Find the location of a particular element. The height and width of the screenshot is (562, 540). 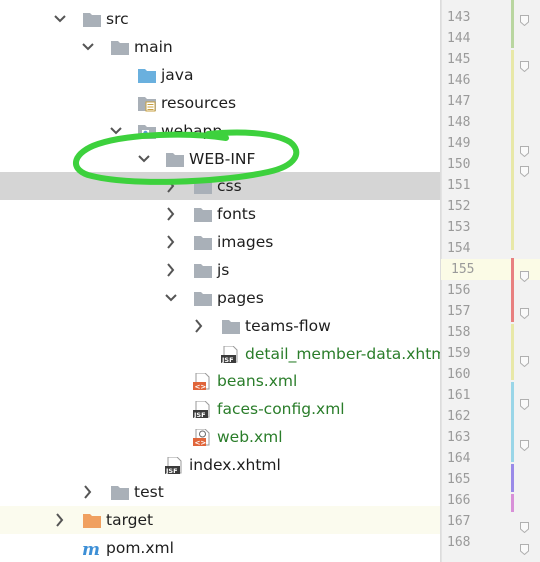

line-number: 153 is located at coordinates (459, 227).